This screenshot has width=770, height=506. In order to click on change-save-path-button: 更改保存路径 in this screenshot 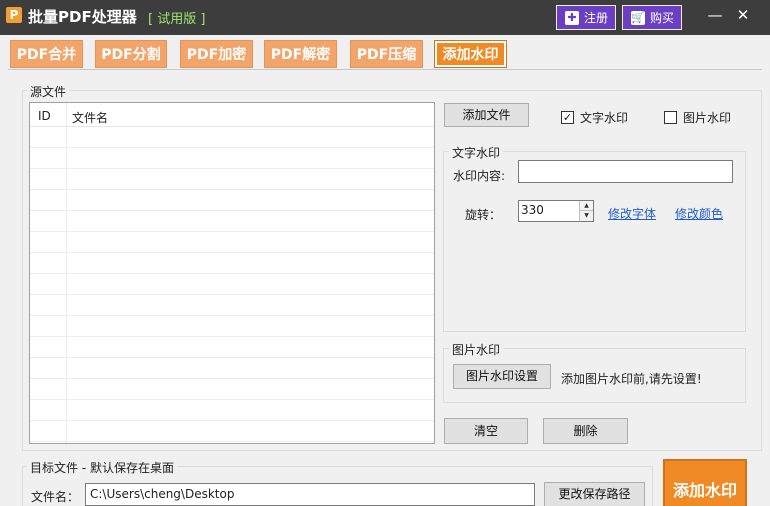, I will do `click(594, 494)`.